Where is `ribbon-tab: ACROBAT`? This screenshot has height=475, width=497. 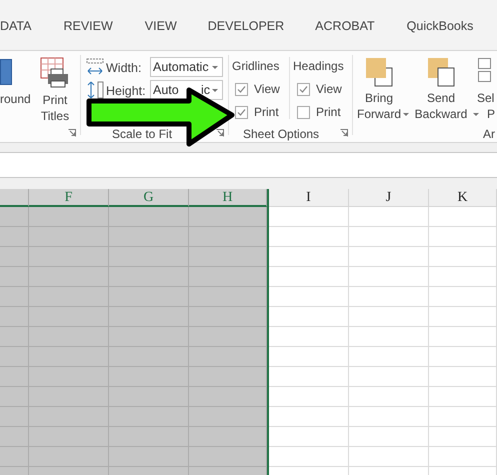
ribbon-tab: ACROBAT is located at coordinates (345, 26).